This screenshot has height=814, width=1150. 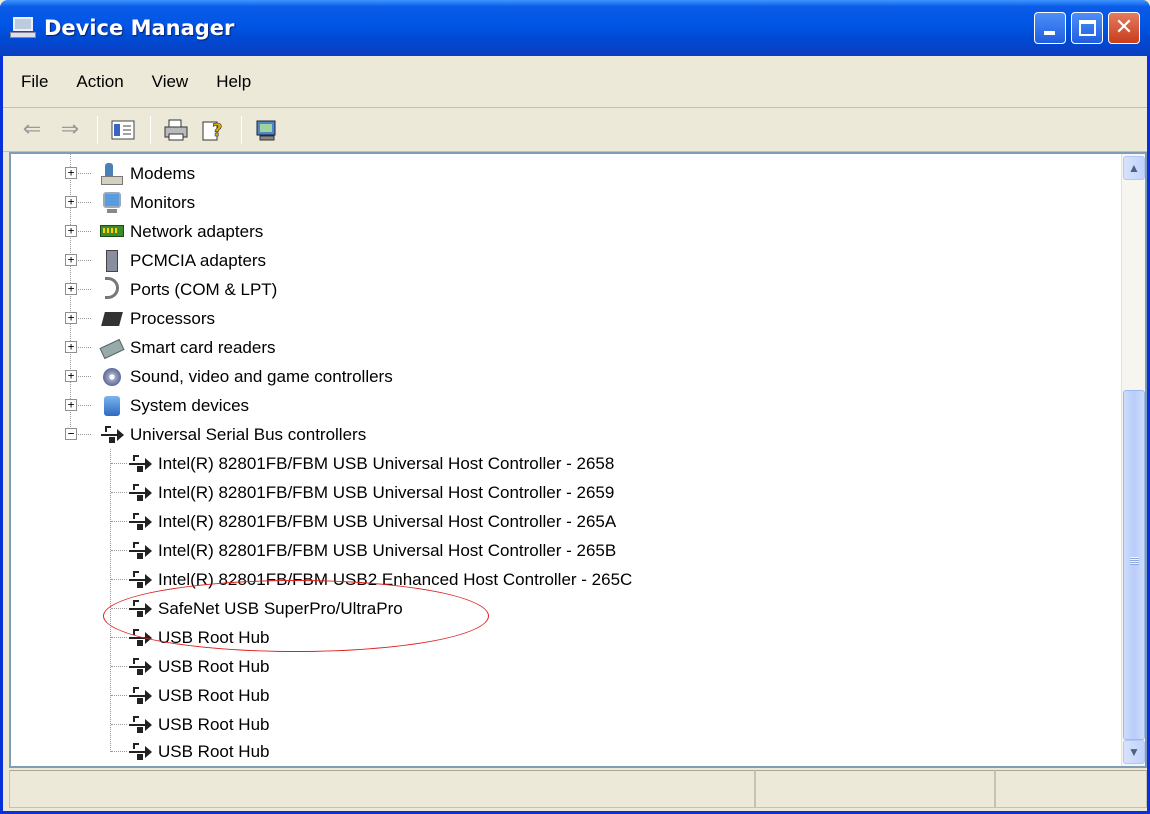 I want to click on toolbar-separator, so click(x=97, y=129).